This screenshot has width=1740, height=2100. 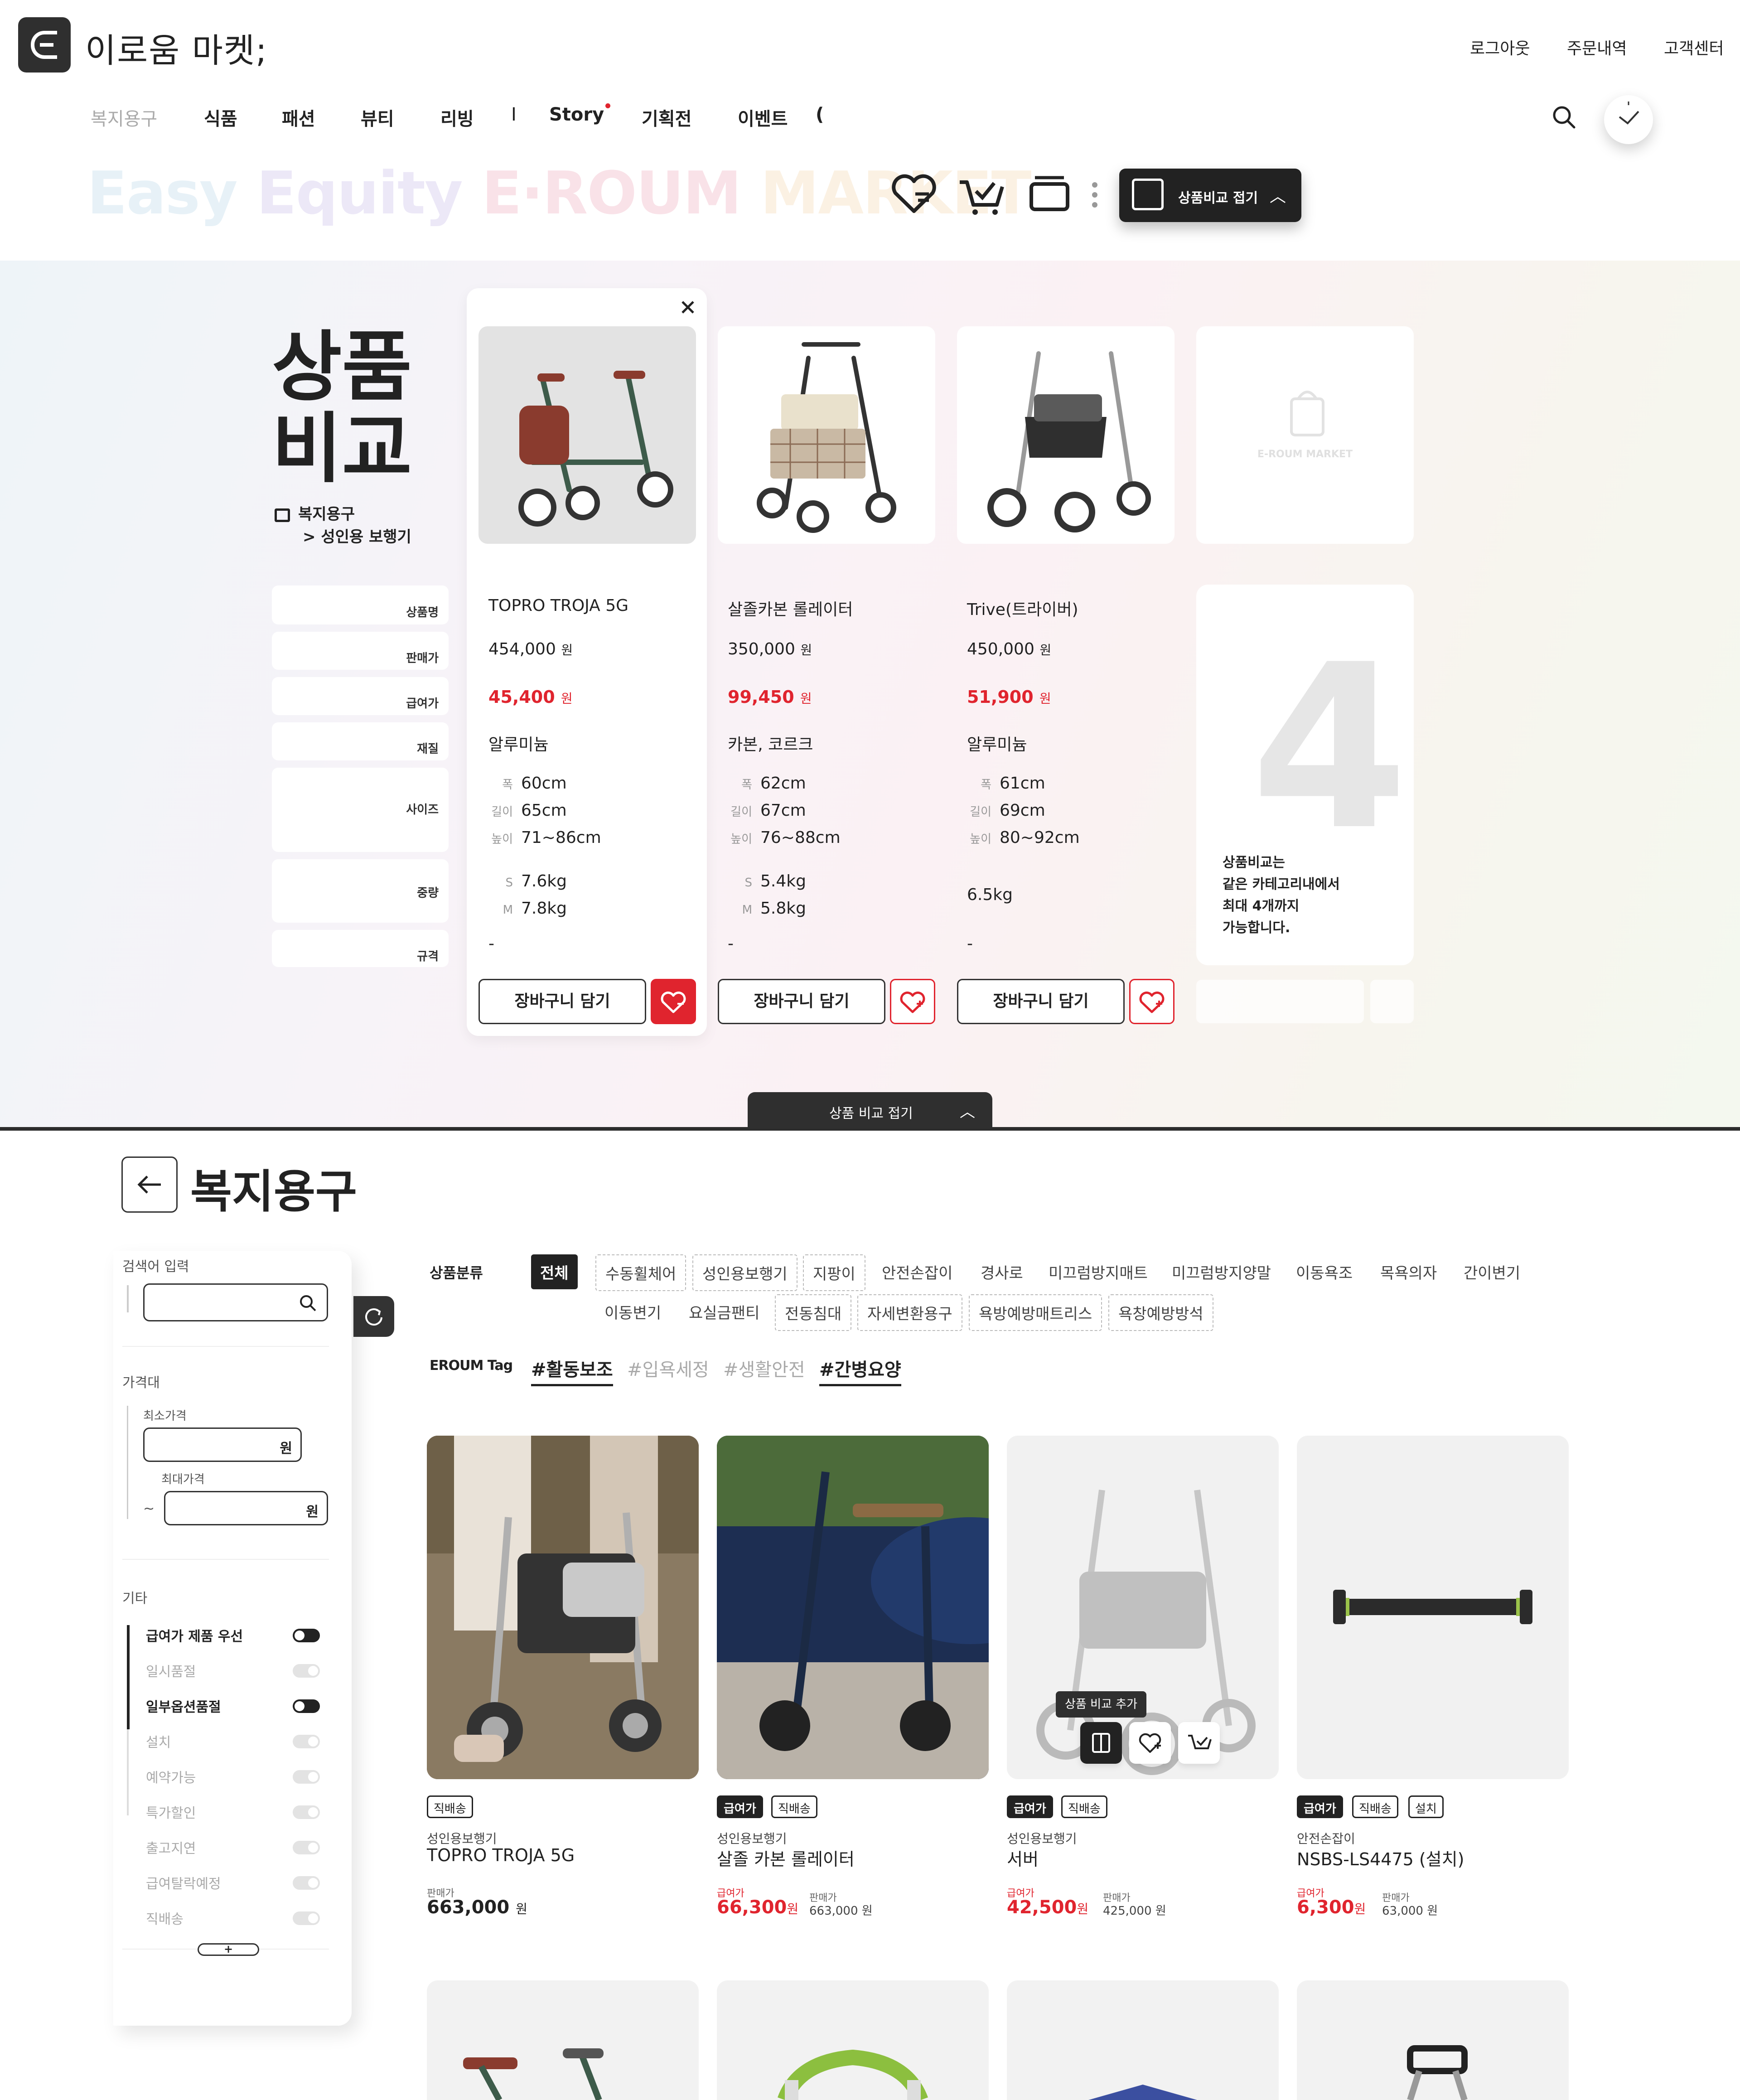 I want to click on category-chip: 미끄럼방지매트, so click(x=1098, y=1271).